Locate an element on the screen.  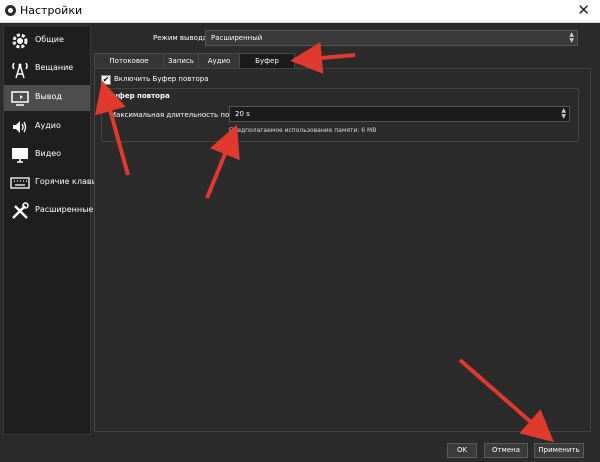
arrow-to-apply-button is located at coordinates (506, 400).